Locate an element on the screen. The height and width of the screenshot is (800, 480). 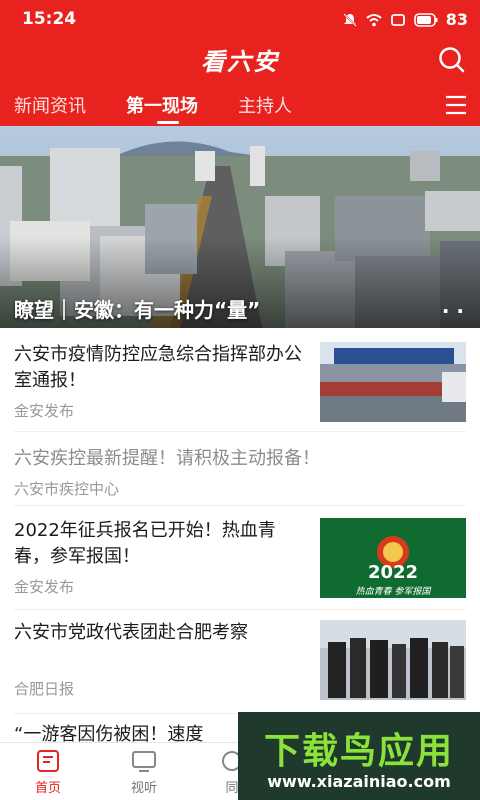
wifi-icon is located at coordinates (374, 19).